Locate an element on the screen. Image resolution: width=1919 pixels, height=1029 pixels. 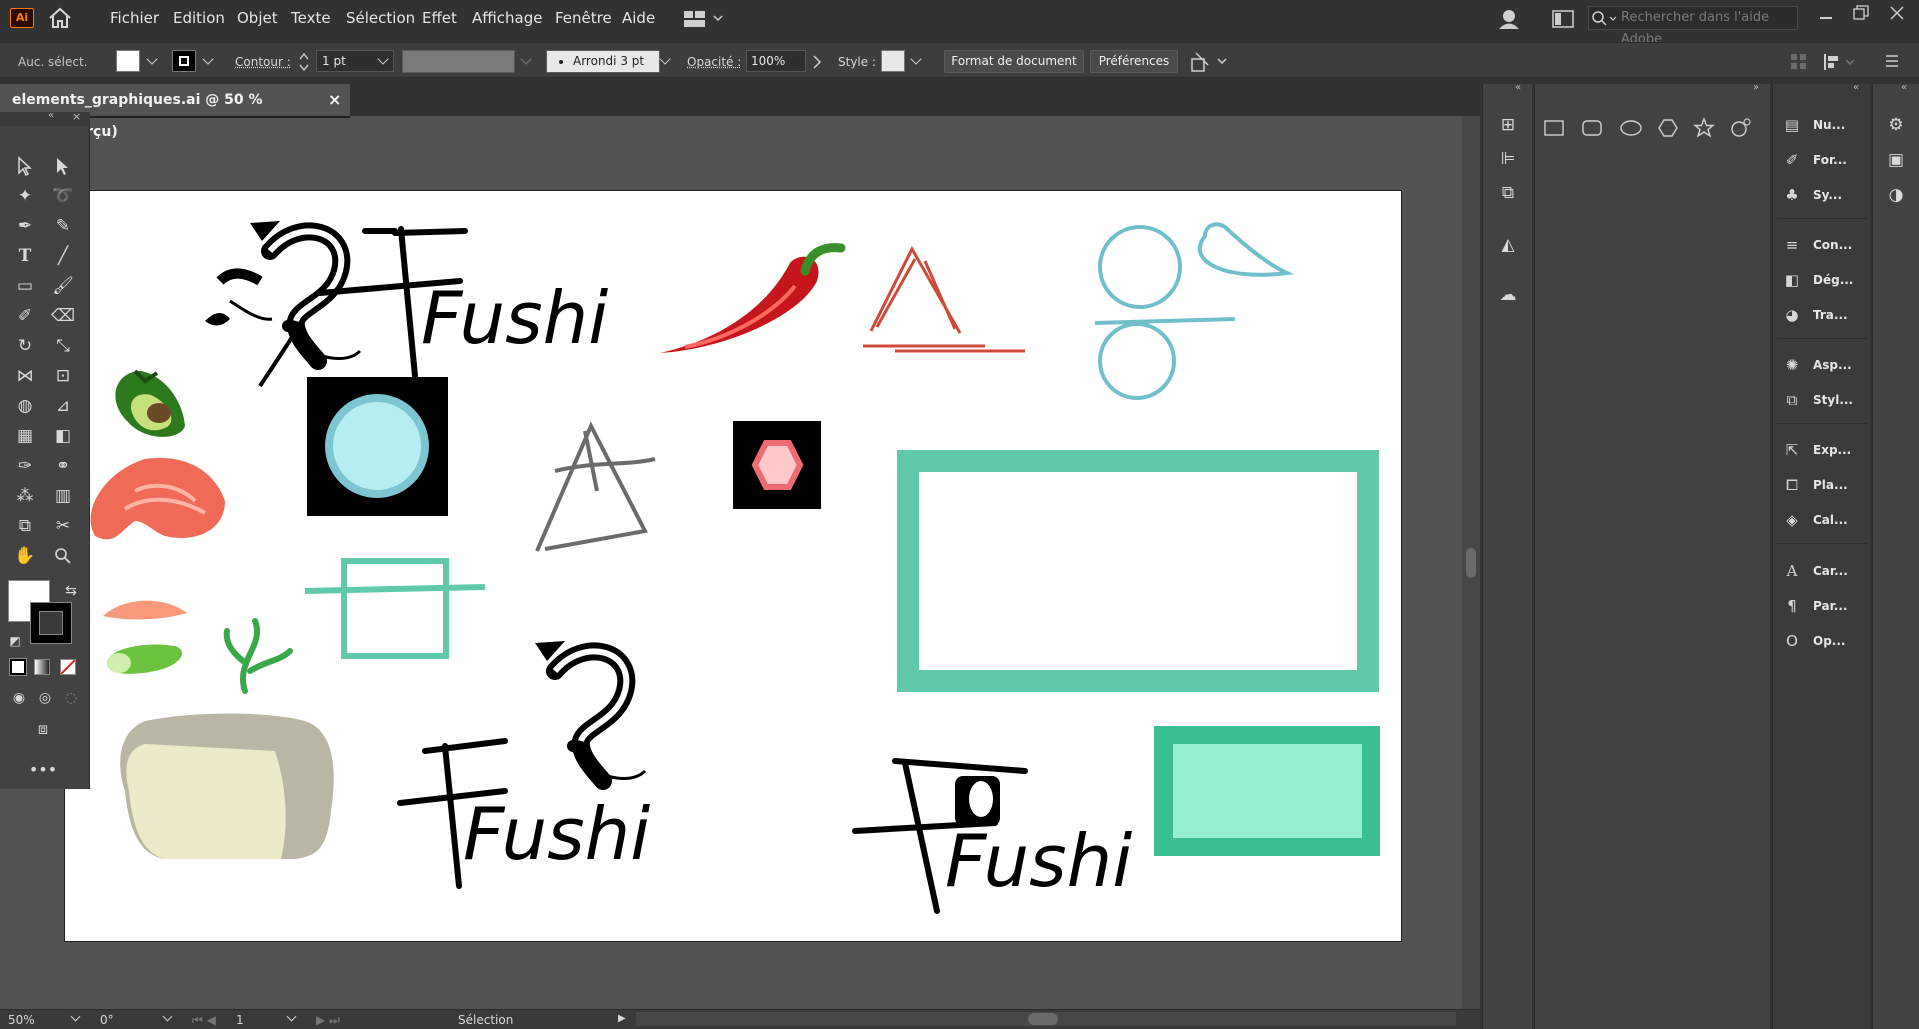
vertical-scrollbar is located at coordinates (1471, 562).